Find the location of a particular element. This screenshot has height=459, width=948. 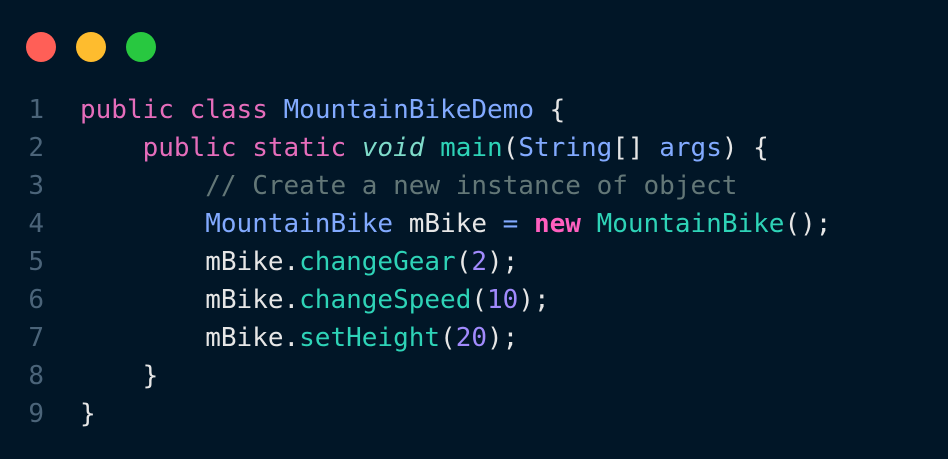

code-text: public class MountainBikeDemo { is located at coordinates (322, 110).